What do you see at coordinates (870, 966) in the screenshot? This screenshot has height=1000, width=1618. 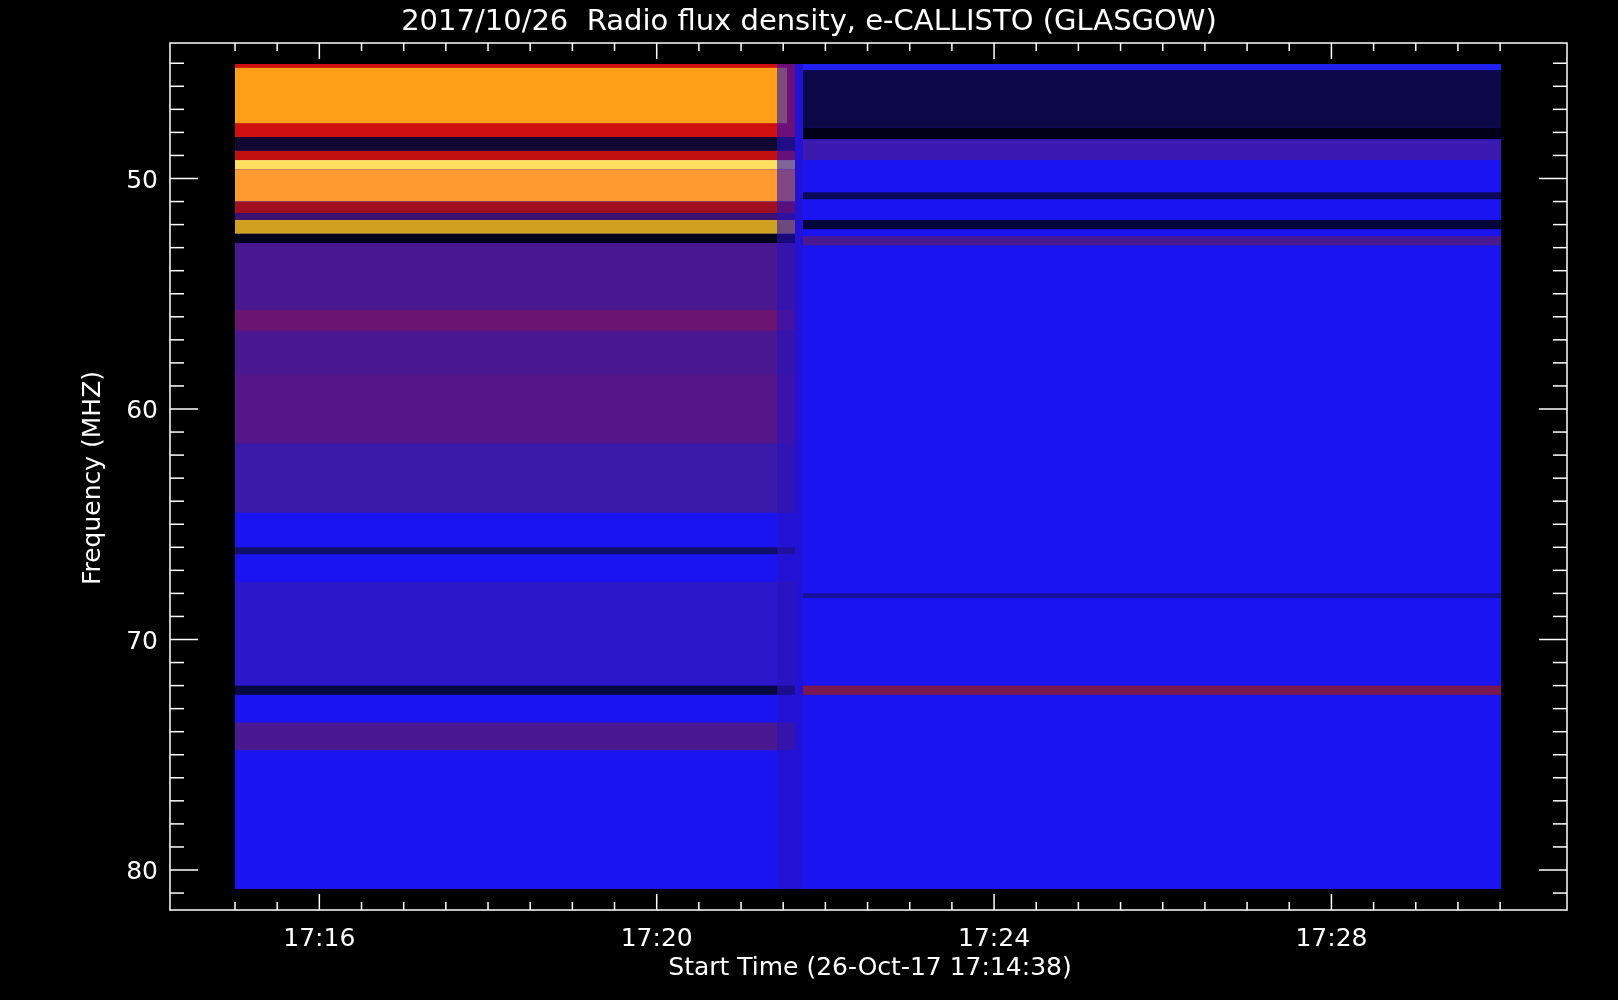 I see `axis-label: Start Time (26-Oct-17 17:14:38)` at bounding box center [870, 966].